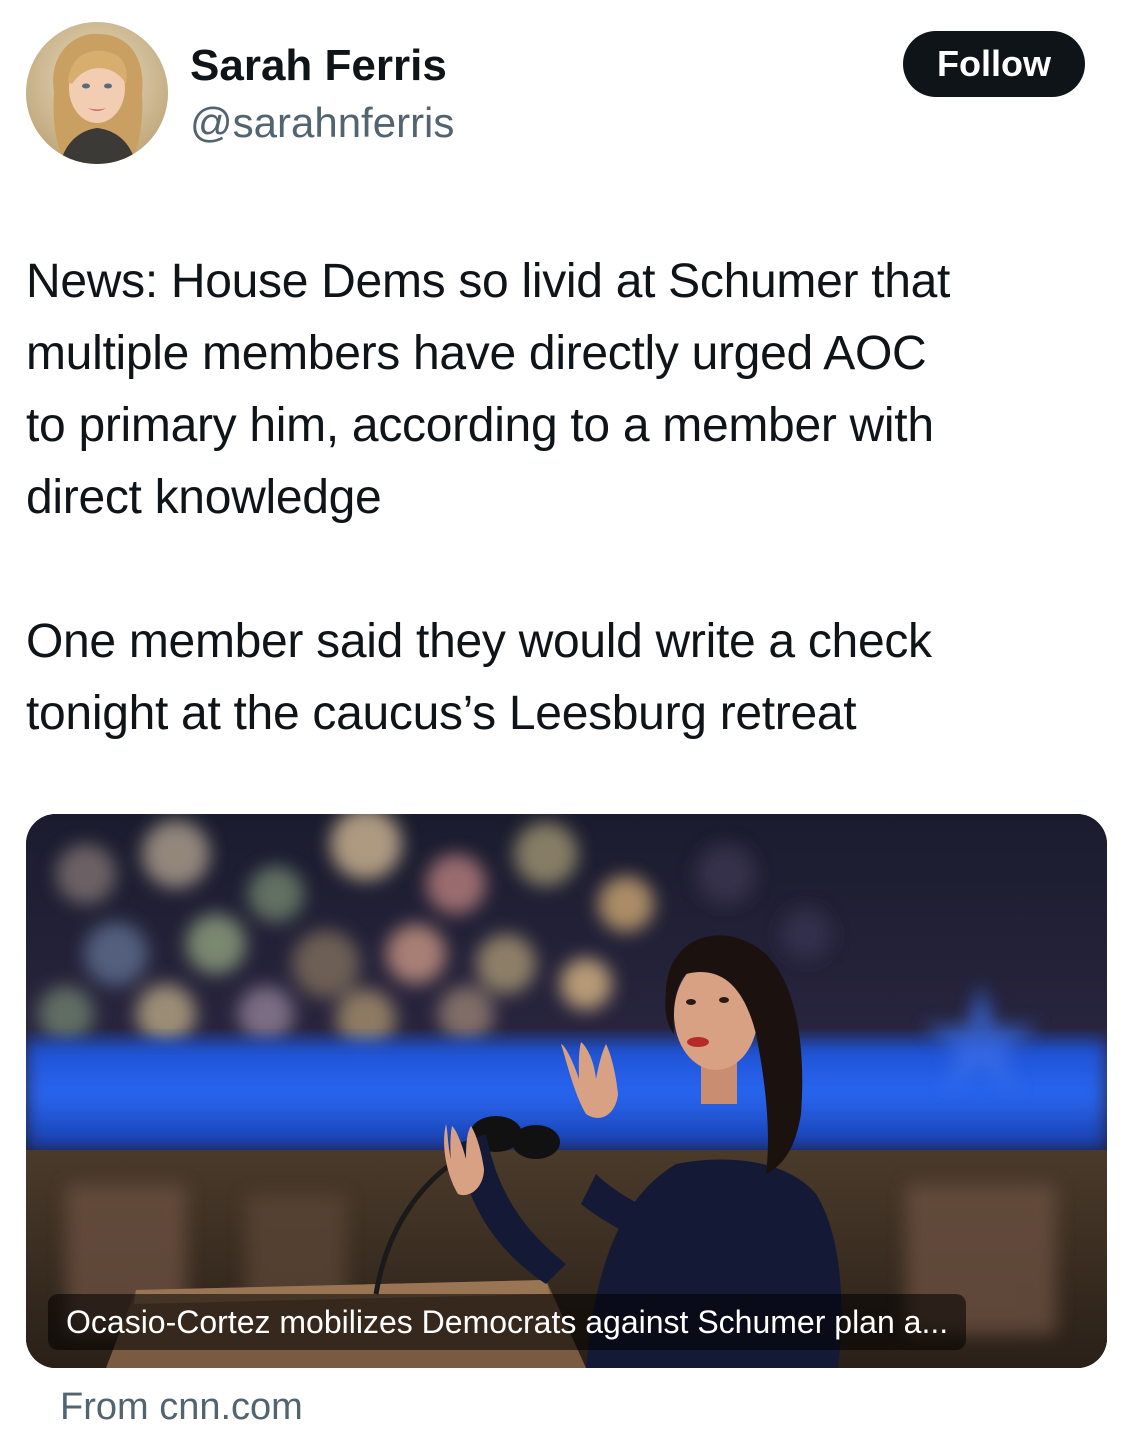 The height and width of the screenshot is (1440, 1134). I want to click on tweet-line: One member said they would write a check, so click(479, 641).